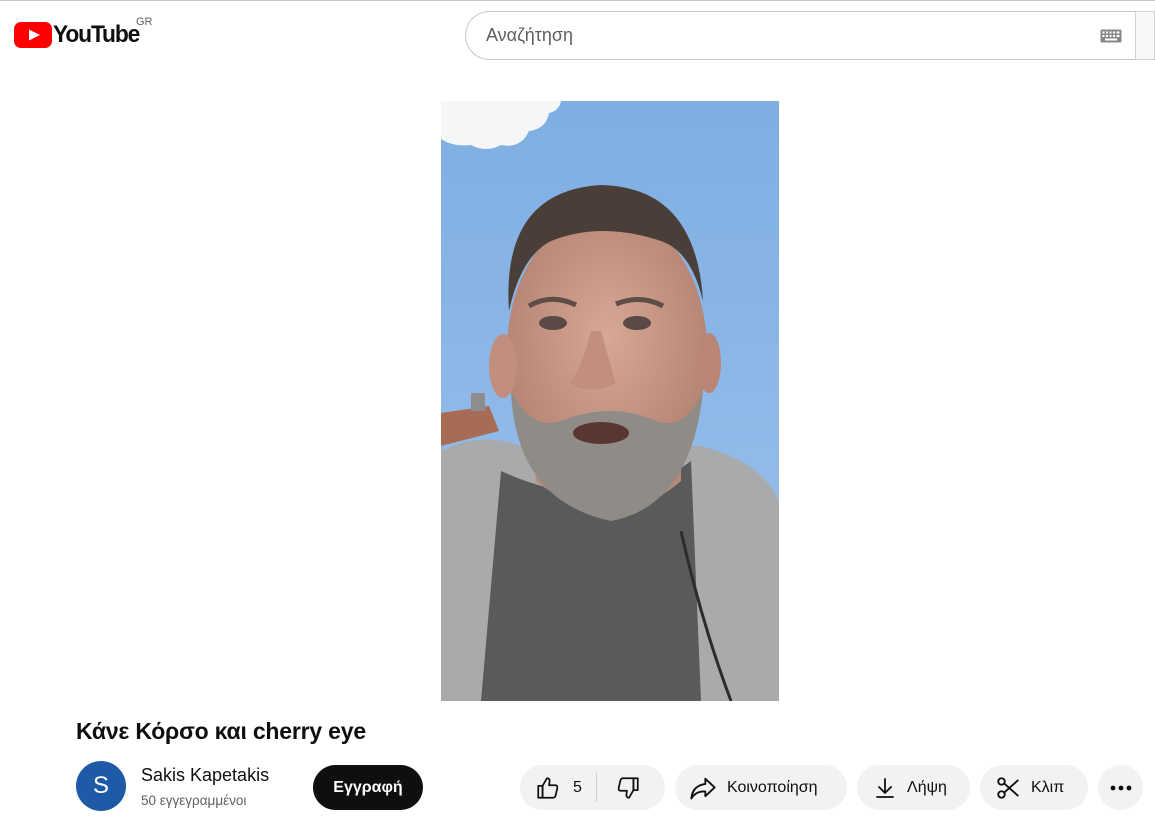 The width and height of the screenshot is (1155, 817). Describe the element at coordinates (1048, 787) in the screenshot. I see `clip-label: Κλιπ` at that location.